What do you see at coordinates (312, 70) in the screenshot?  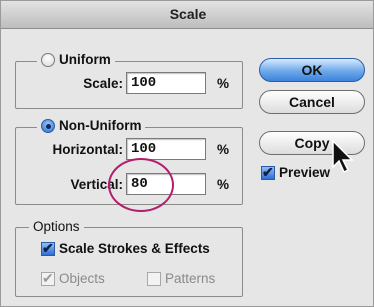 I see `ok-button: OK` at bounding box center [312, 70].